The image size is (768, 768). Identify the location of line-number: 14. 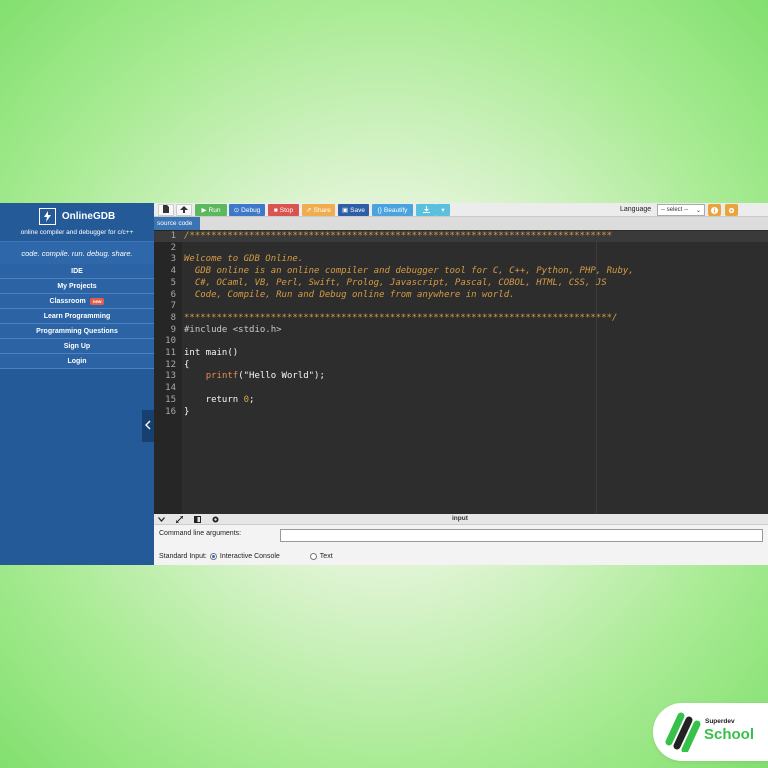
(170, 388).